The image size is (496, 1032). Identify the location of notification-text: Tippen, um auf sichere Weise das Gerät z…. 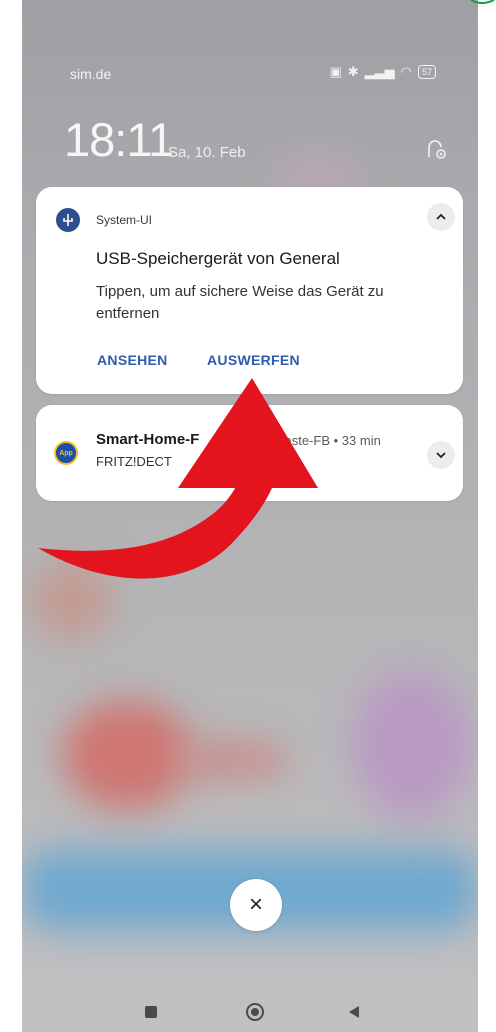
(240, 302).